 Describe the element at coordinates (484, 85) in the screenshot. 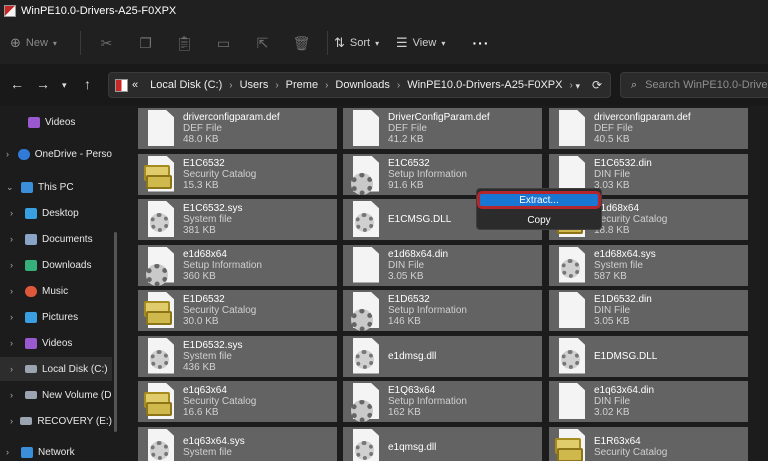

I see `breadcrumb-archive: WinPE10.0-Drivers-A25-F0XPX` at that location.